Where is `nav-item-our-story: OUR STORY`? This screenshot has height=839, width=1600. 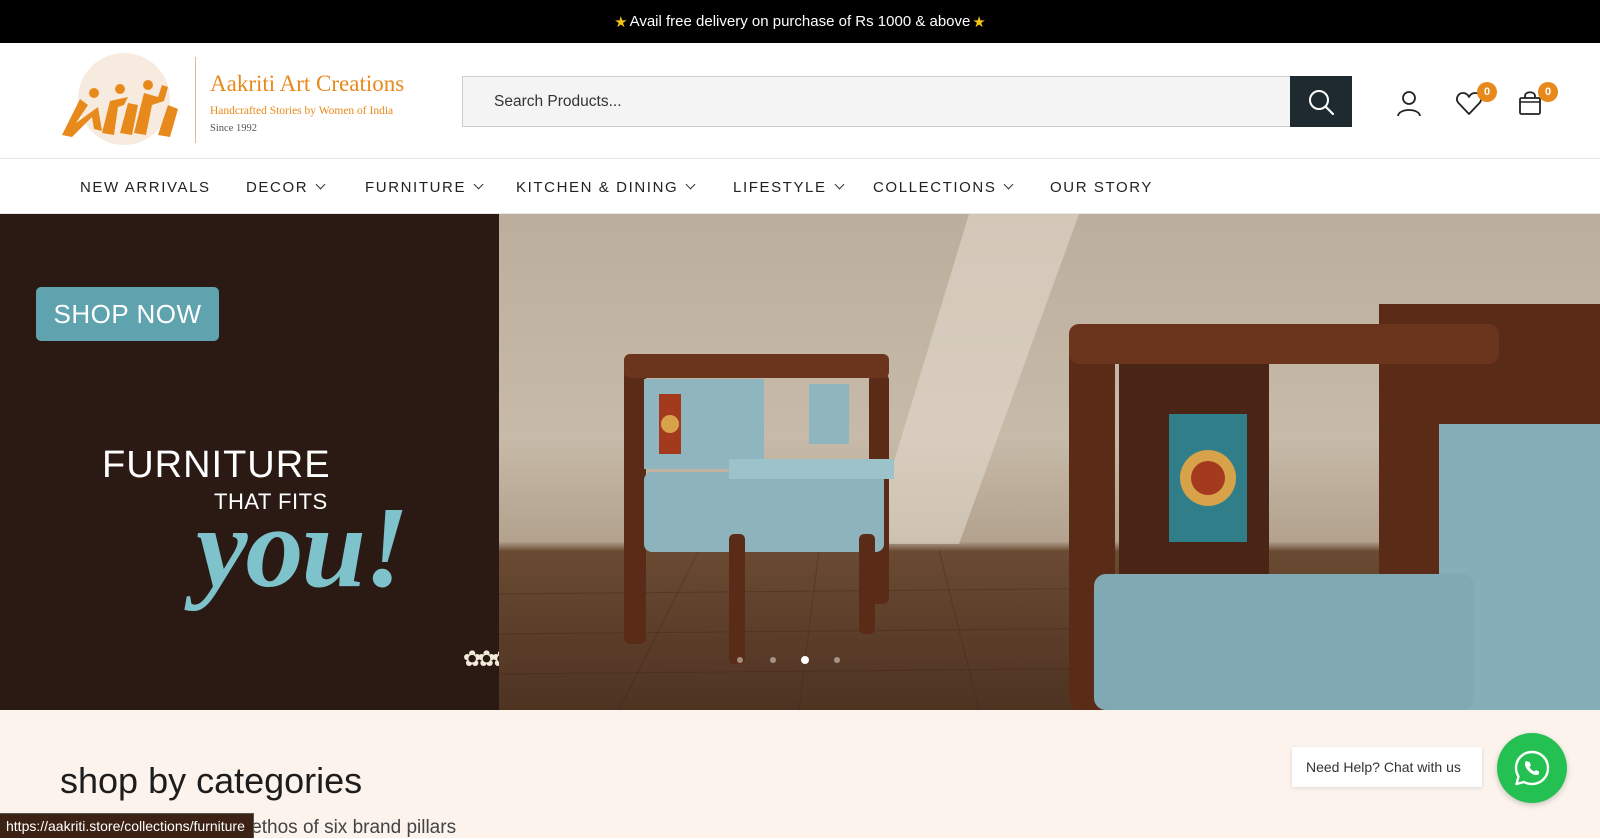
nav-item-our-story: OUR STORY is located at coordinates (1101, 187).